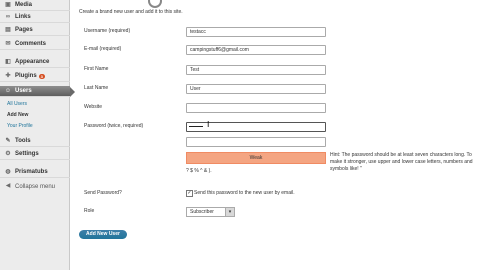 The width and height of the screenshot is (480, 270). What do you see at coordinates (103, 193) in the screenshot?
I see `send-password-label: Send Password?` at bounding box center [103, 193].